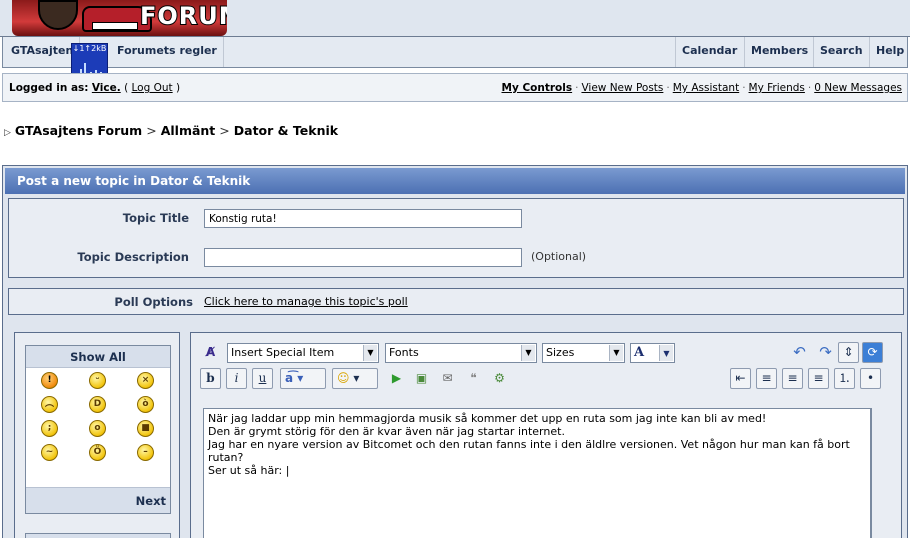 The image size is (910, 538). Describe the element at coordinates (706, 88) in the screenshot. I see `my-assistant-link: My Assistant` at that location.